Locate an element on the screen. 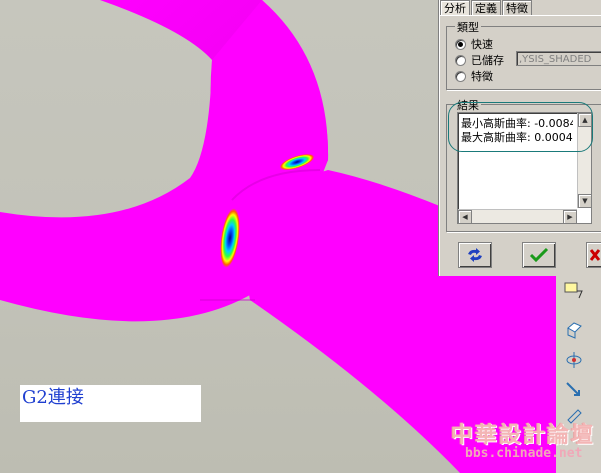  trim-icon is located at coordinates (574, 360).